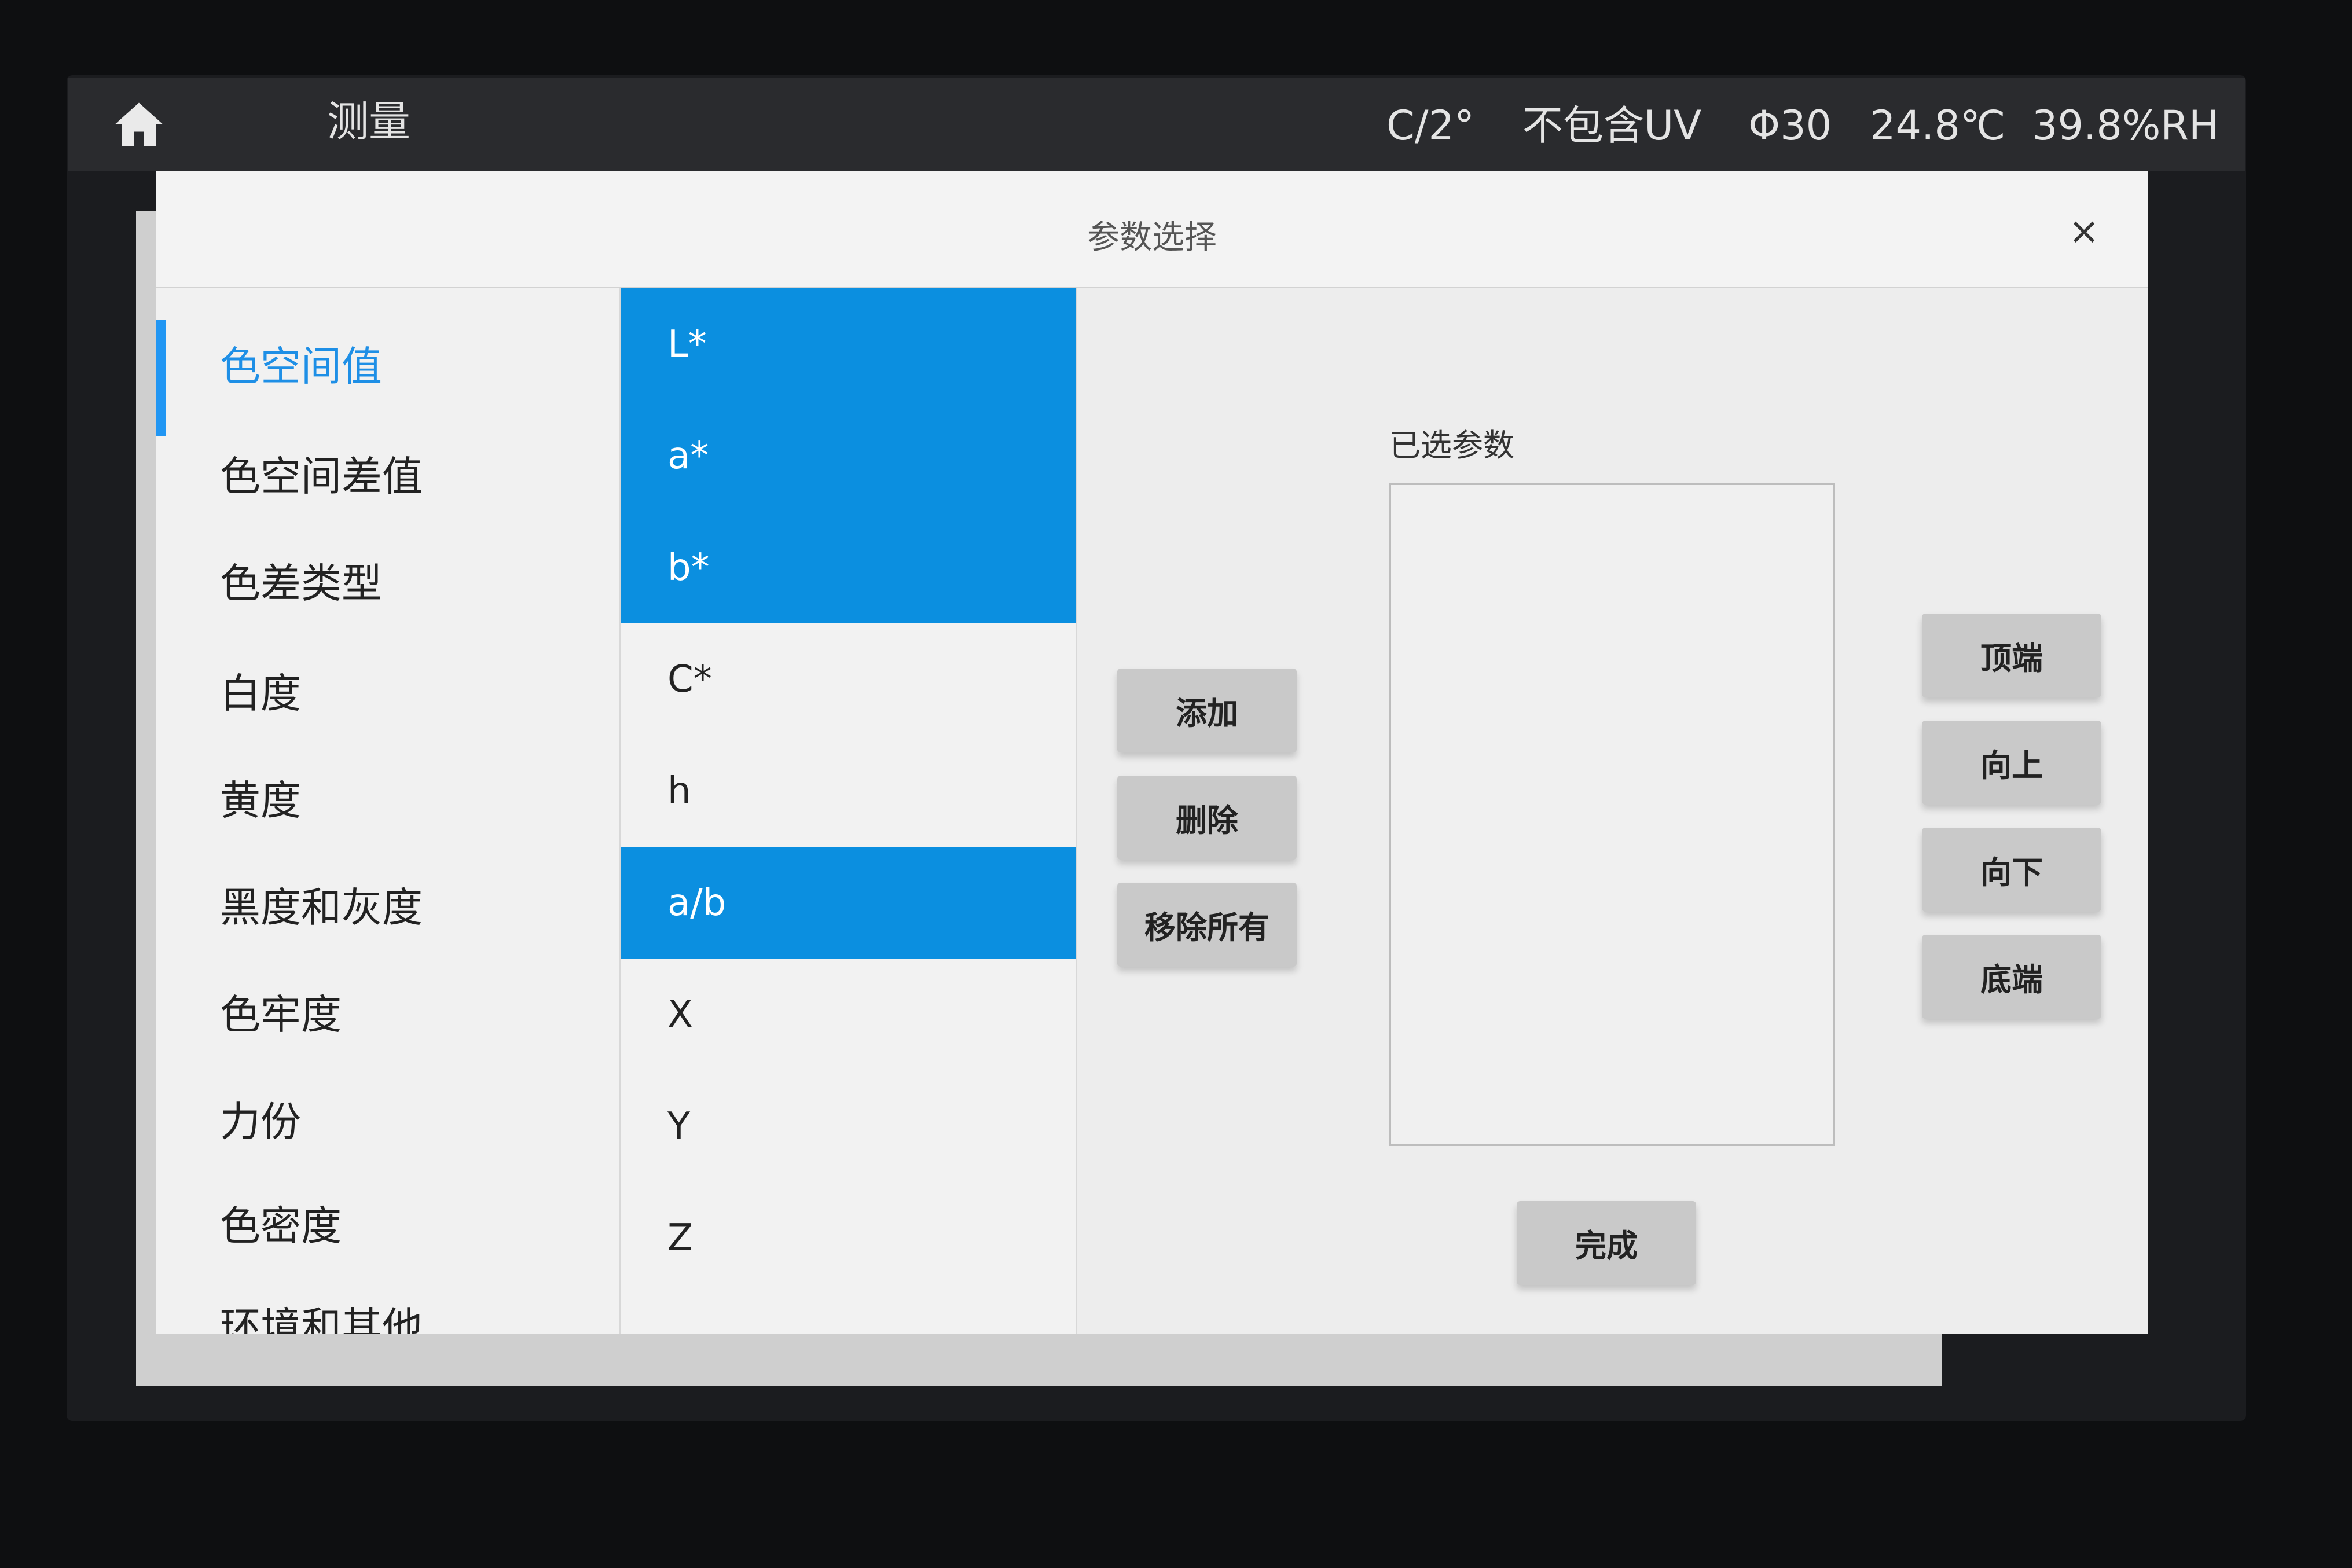  I want to click on param-h: h, so click(848, 791).